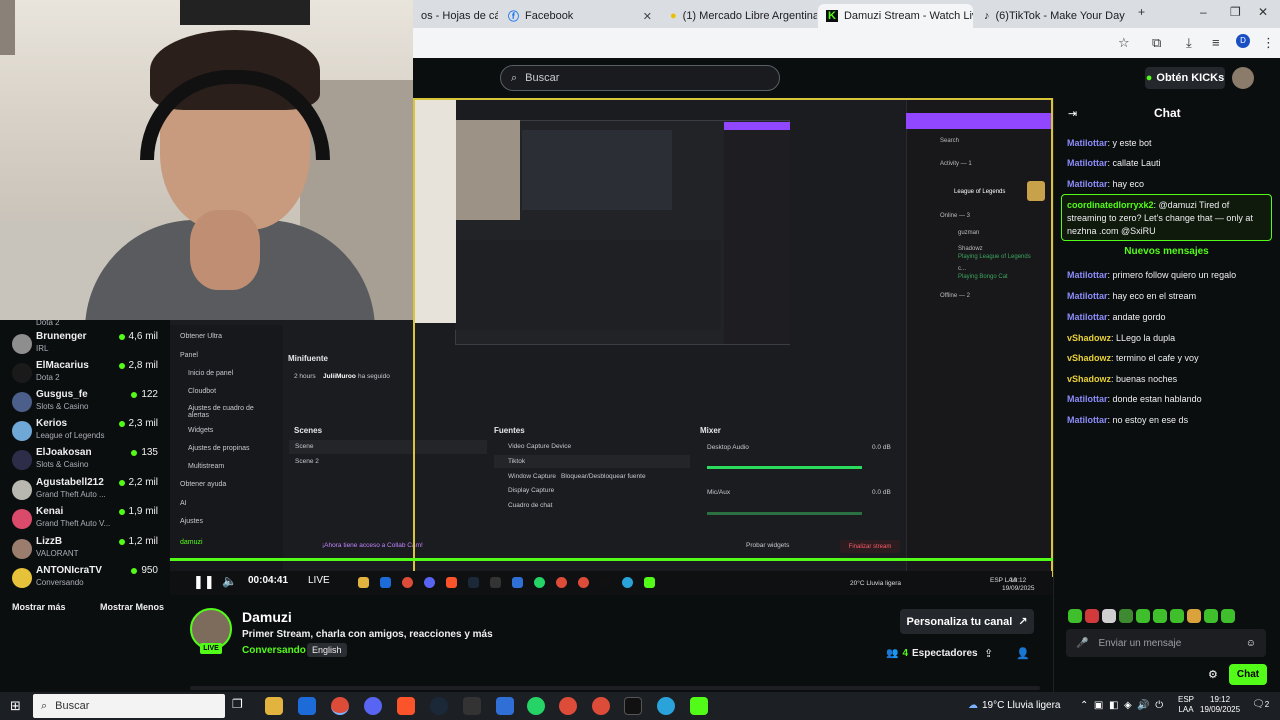 The height and width of the screenshot is (720, 1280). Describe the element at coordinates (739, 16) in the screenshot. I see `tab-mercadolibre: ●(1) Mercado Libre Argentina - E✕` at that location.